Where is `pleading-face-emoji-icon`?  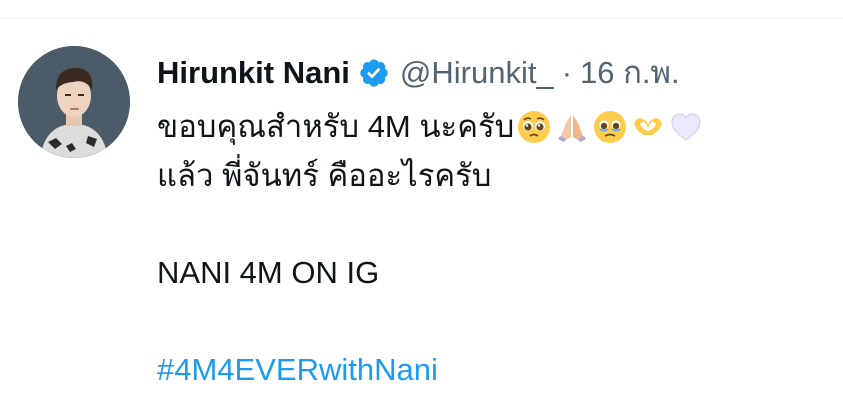 pleading-face-emoji-icon is located at coordinates (534, 127).